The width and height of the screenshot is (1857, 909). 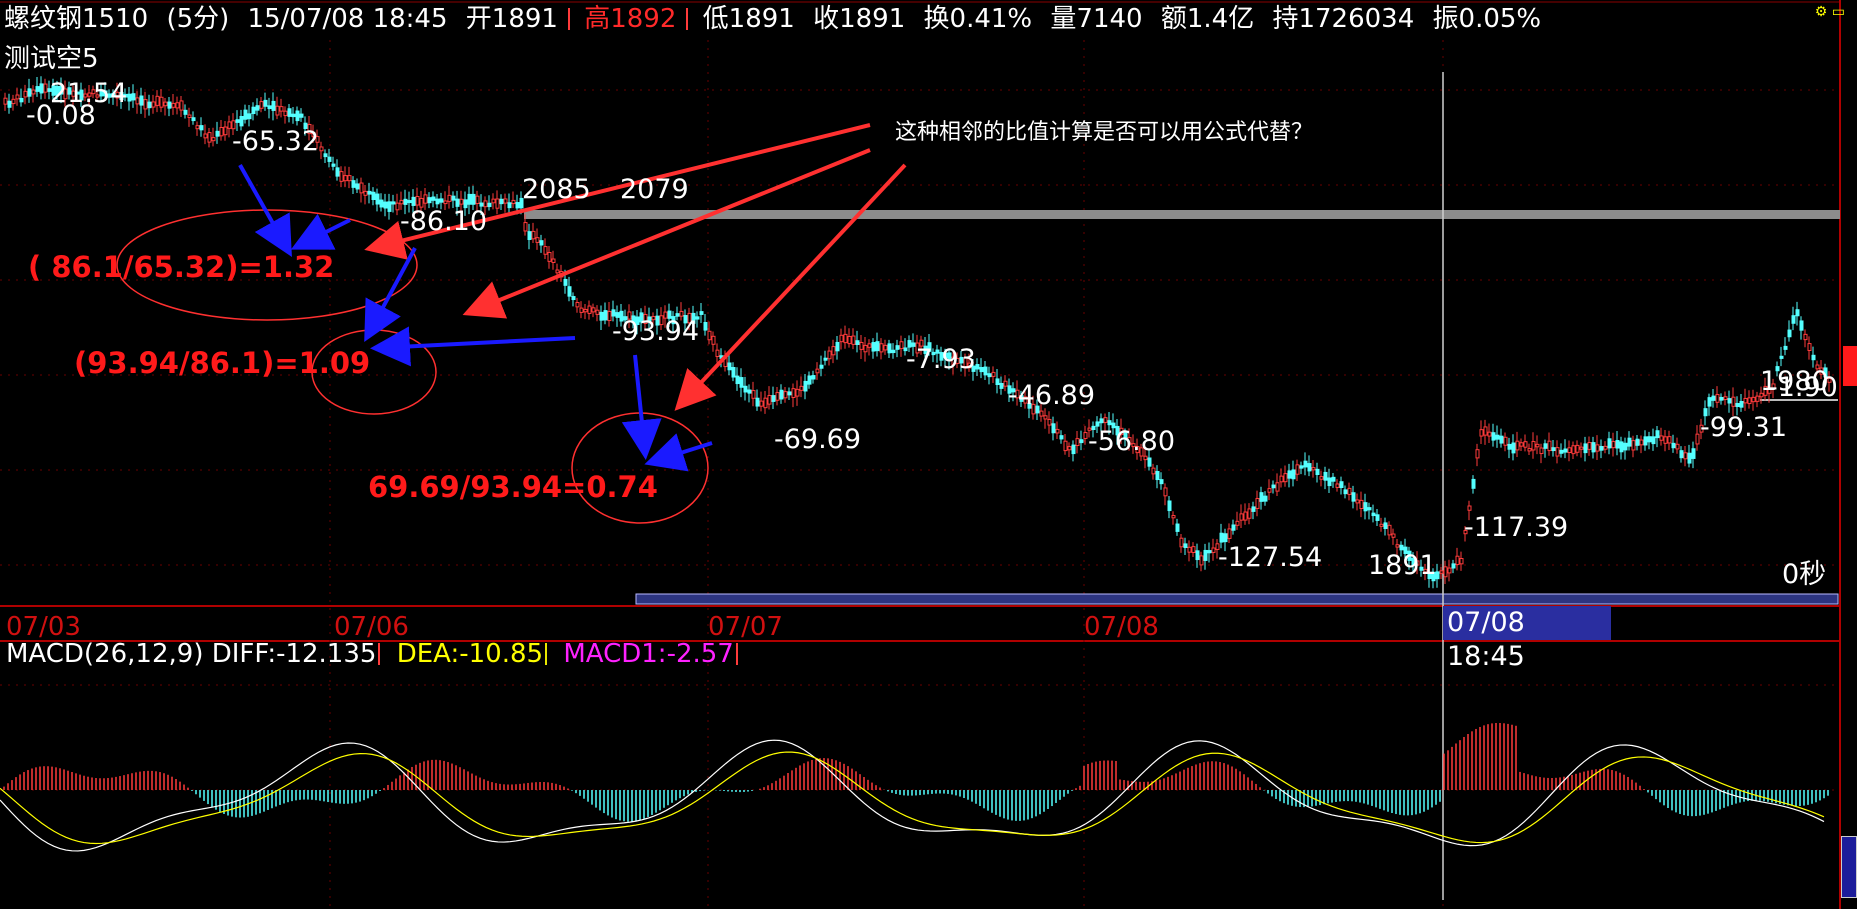 I want to click on date-label: 07/07, so click(x=745, y=627).